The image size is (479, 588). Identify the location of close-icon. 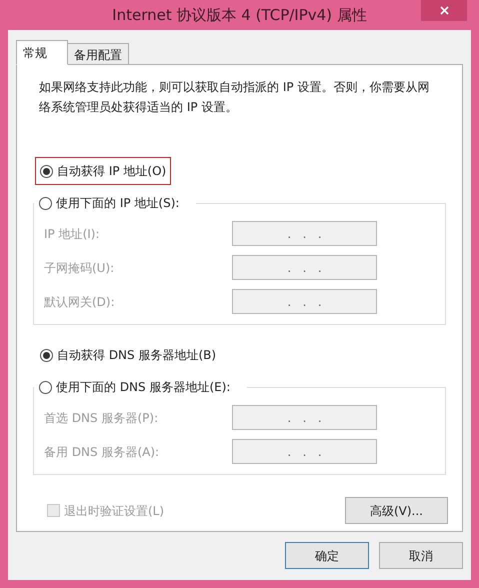
(444, 10).